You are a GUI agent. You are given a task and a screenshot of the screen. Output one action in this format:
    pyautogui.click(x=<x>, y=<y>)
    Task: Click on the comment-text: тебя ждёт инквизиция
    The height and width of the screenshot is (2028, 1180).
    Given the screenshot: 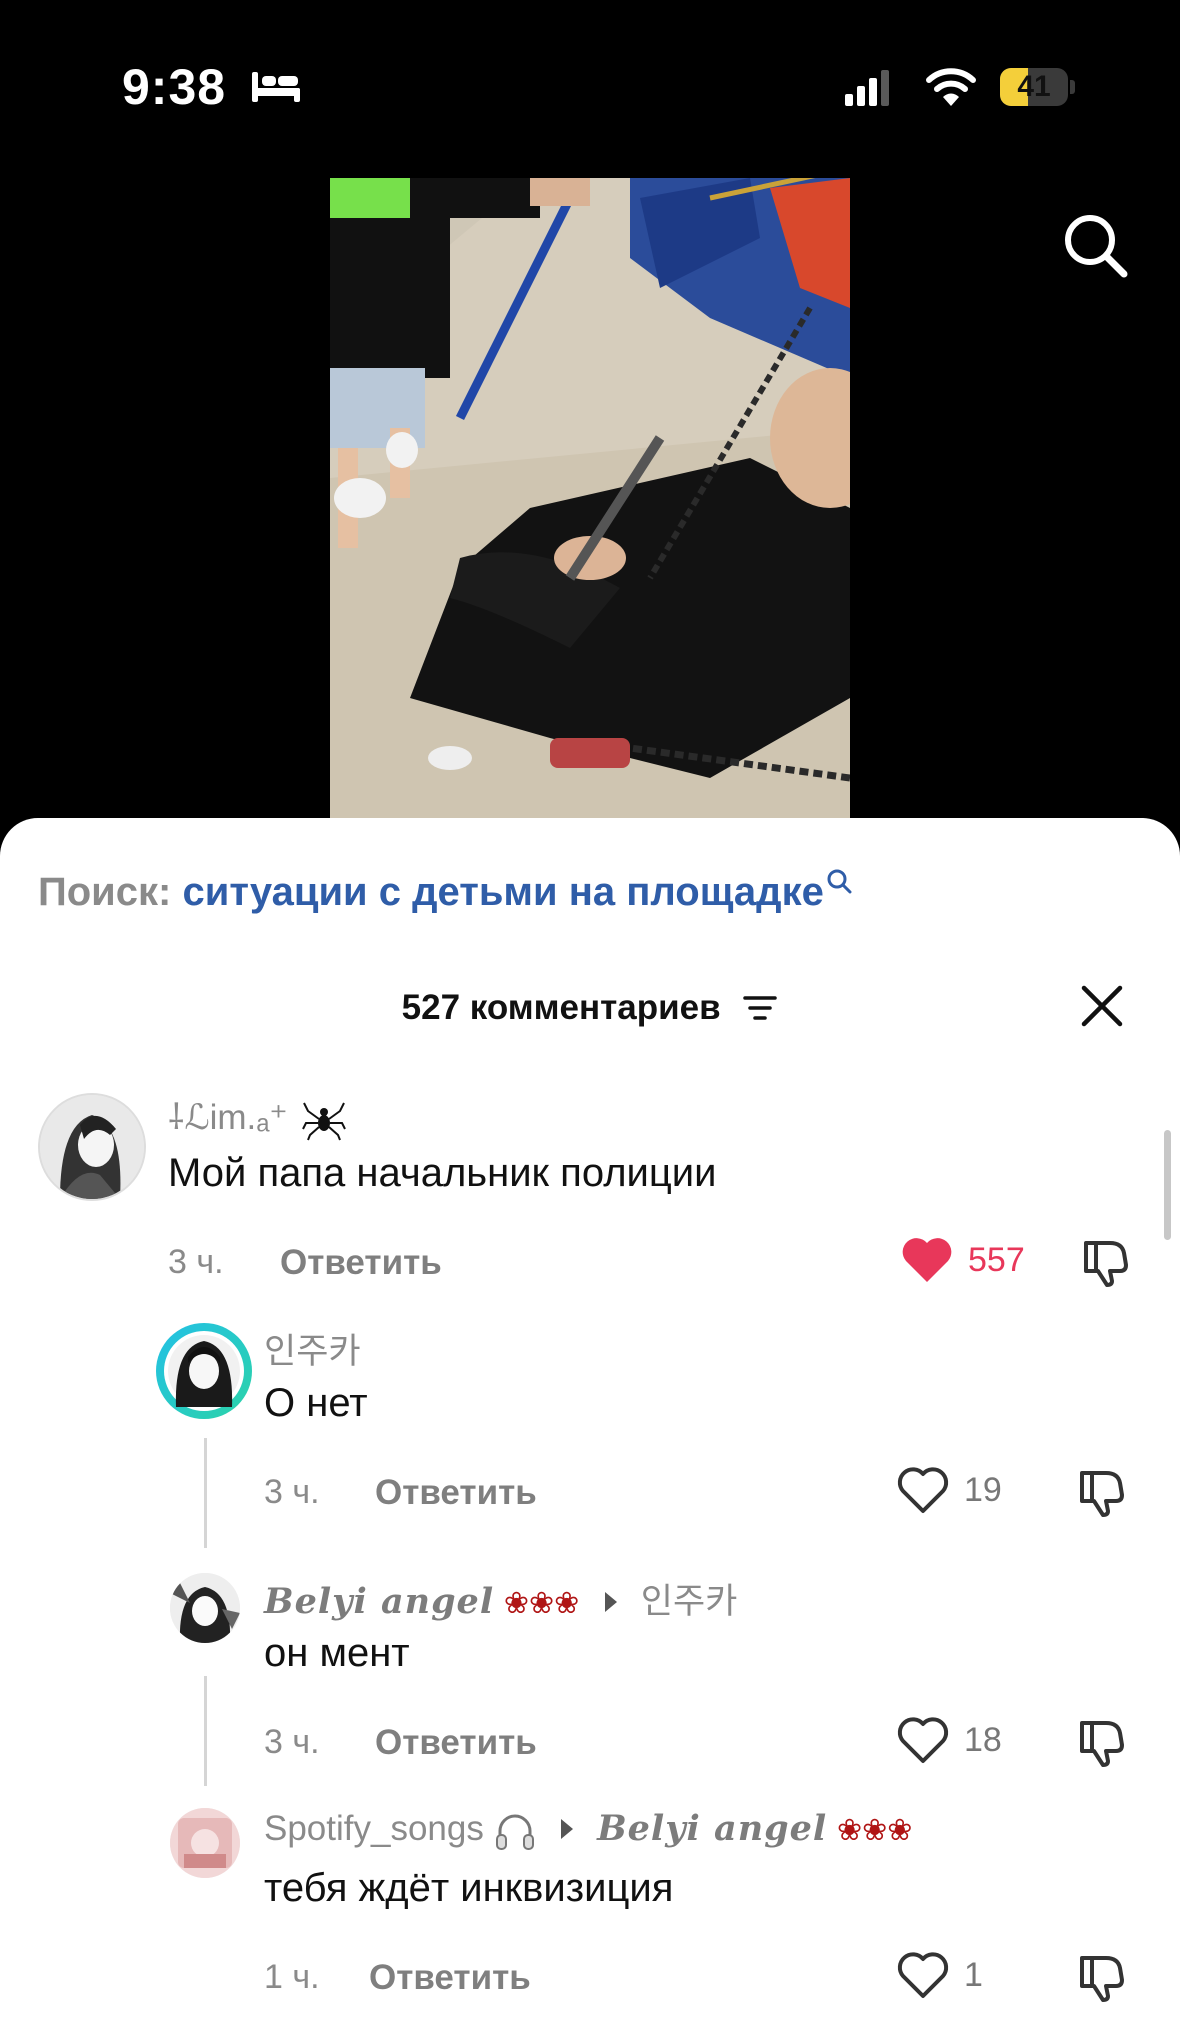 What is the action you would take?
    pyautogui.click(x=469, y=1888)
    